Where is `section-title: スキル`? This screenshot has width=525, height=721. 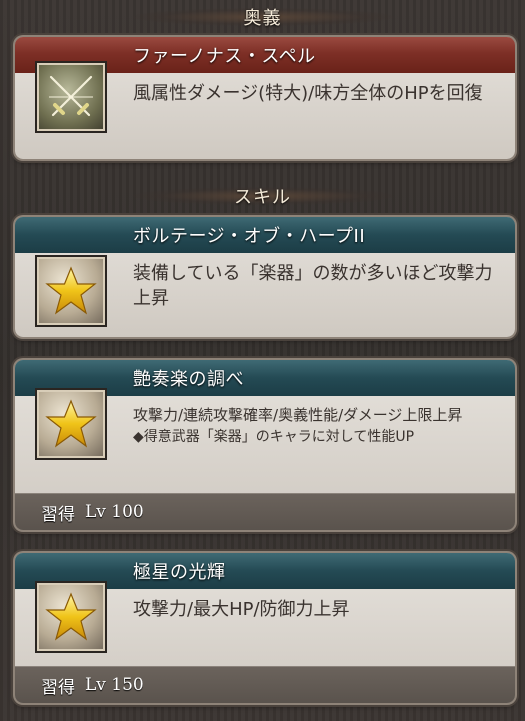
section-title: スキル is located at coordinates (262, 197).